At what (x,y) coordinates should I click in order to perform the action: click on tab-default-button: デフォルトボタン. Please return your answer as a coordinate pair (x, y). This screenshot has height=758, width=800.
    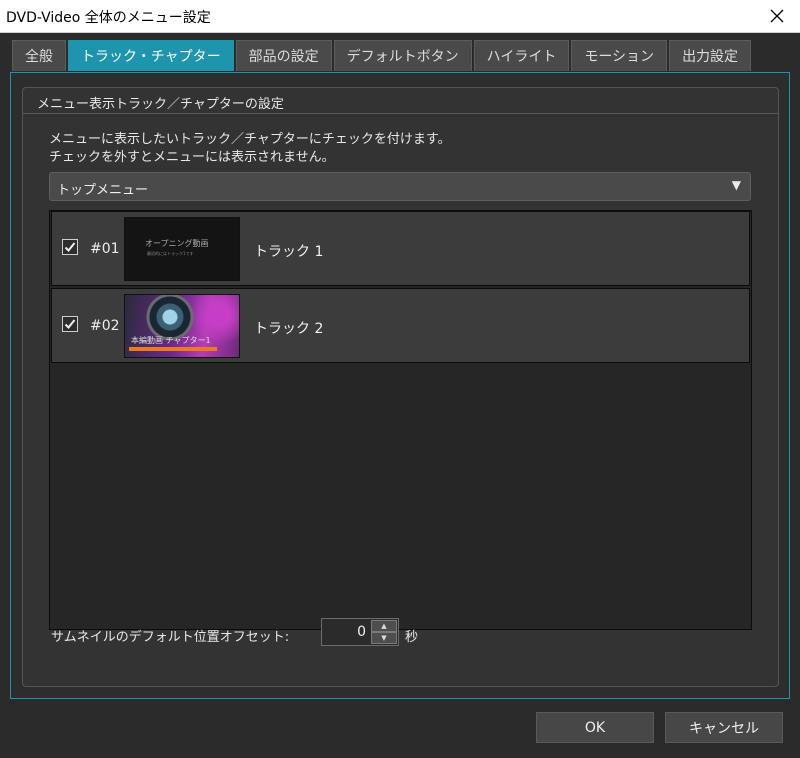
    Looking at the image, I should click on (402, 55).